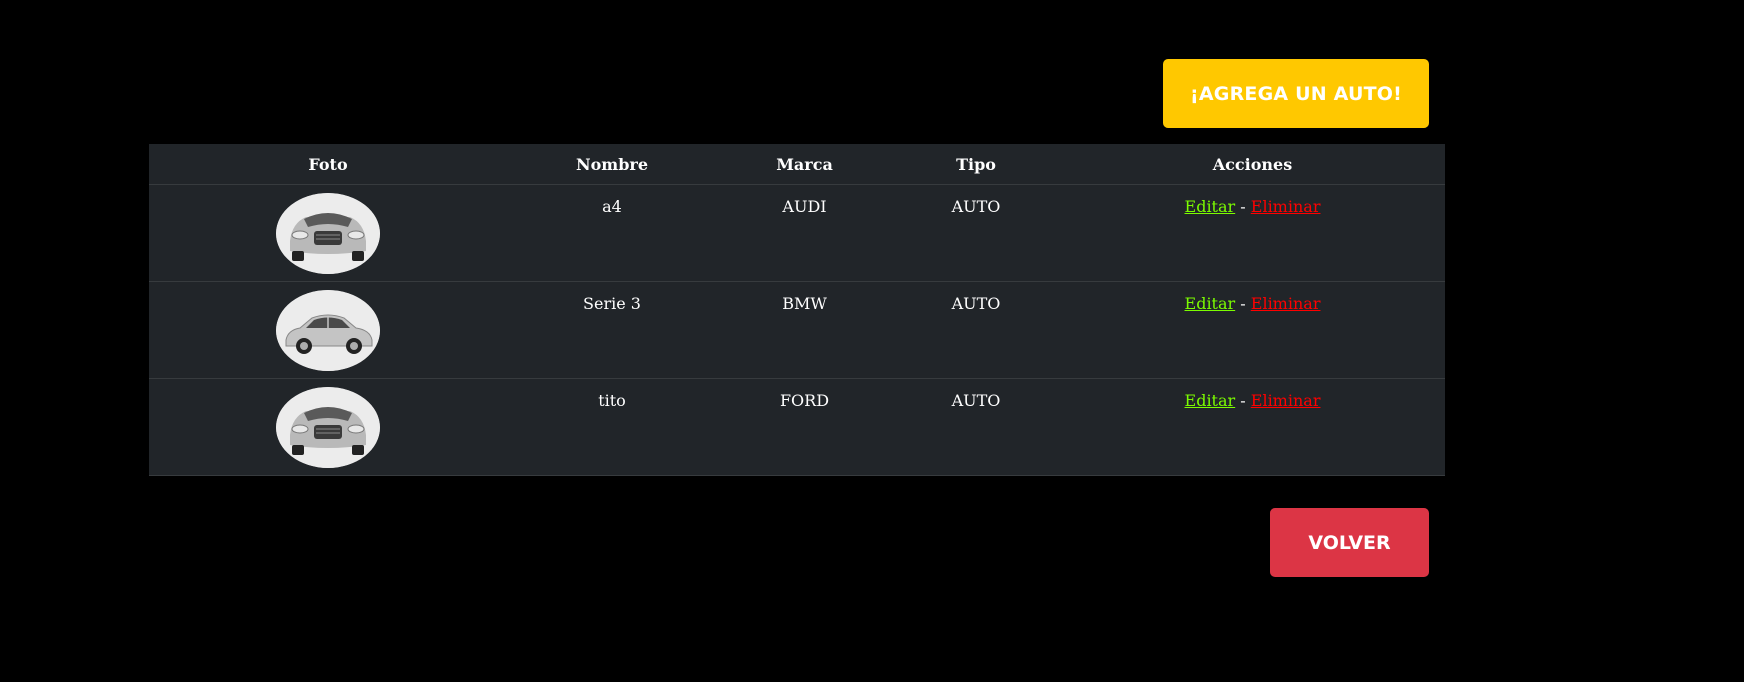 The image size is (1744, 682). What do you see at coordinates (1296, 93) in the screenshot?
I see `add-car-button: ¡AGREGA UN AUTO!` at bounding box center [1296, 93].